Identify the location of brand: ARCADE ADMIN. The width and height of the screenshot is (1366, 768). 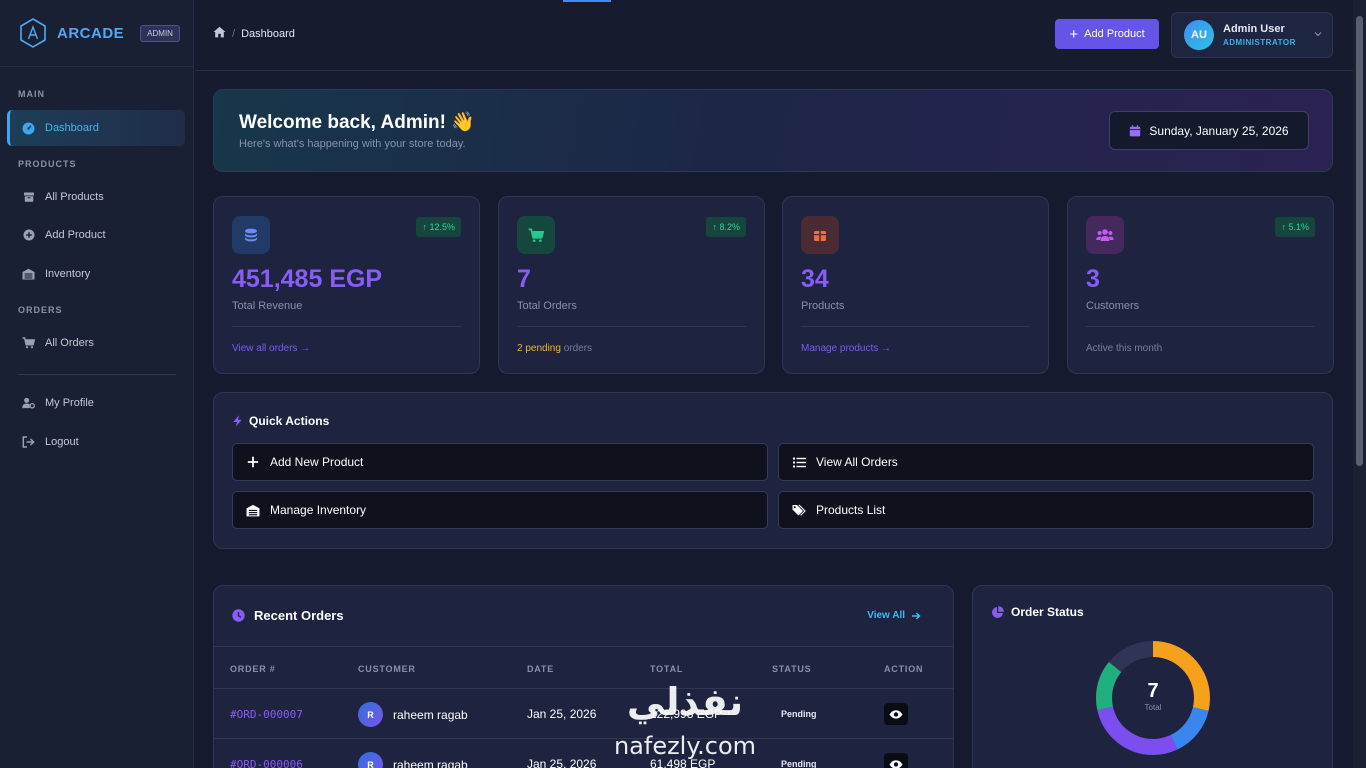
(96, 33).